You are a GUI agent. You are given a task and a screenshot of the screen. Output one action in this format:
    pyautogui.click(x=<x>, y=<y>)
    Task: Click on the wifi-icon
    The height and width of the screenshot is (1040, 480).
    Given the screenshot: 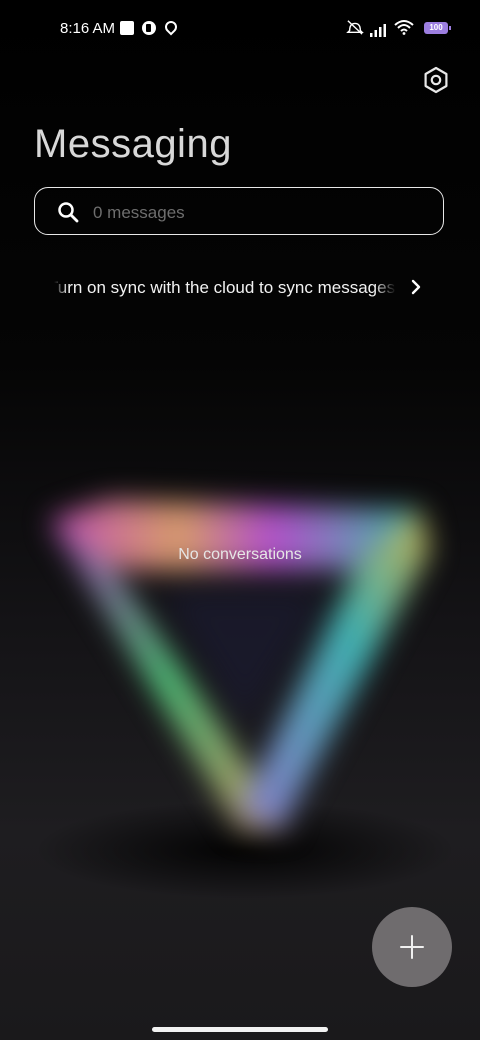 What is the action you would take?
    pyautogui.click(x=404, y=27)
    